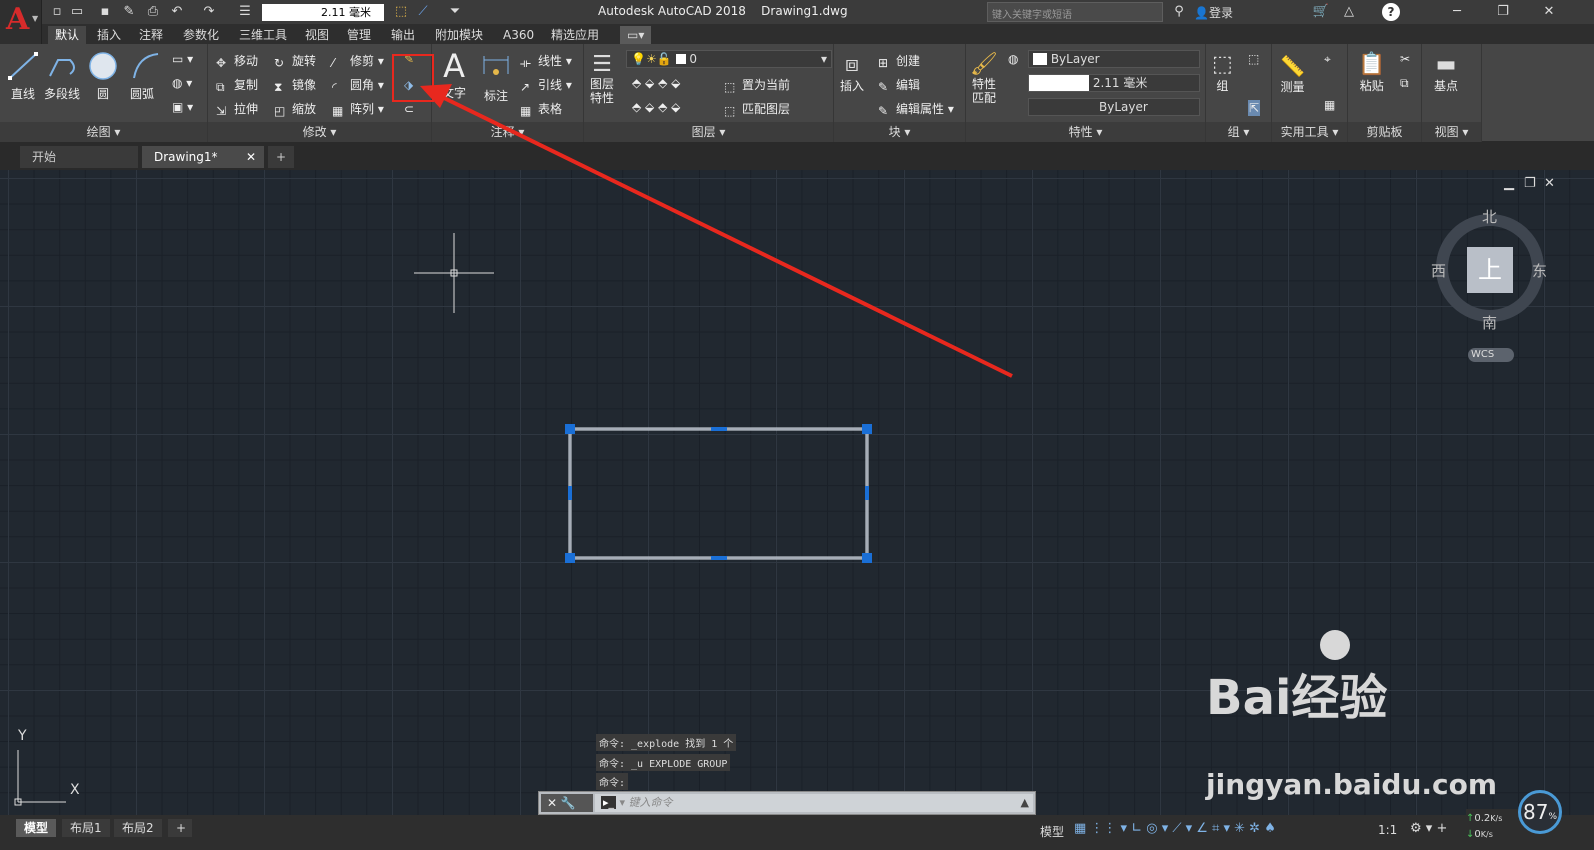 The height and width of the screenshot is (850, 1594). What do you see at coordinates (1075, 12) in the screenshot?
I see `search-input: 键入关键字或短语` at bounding box center [1075, 12].